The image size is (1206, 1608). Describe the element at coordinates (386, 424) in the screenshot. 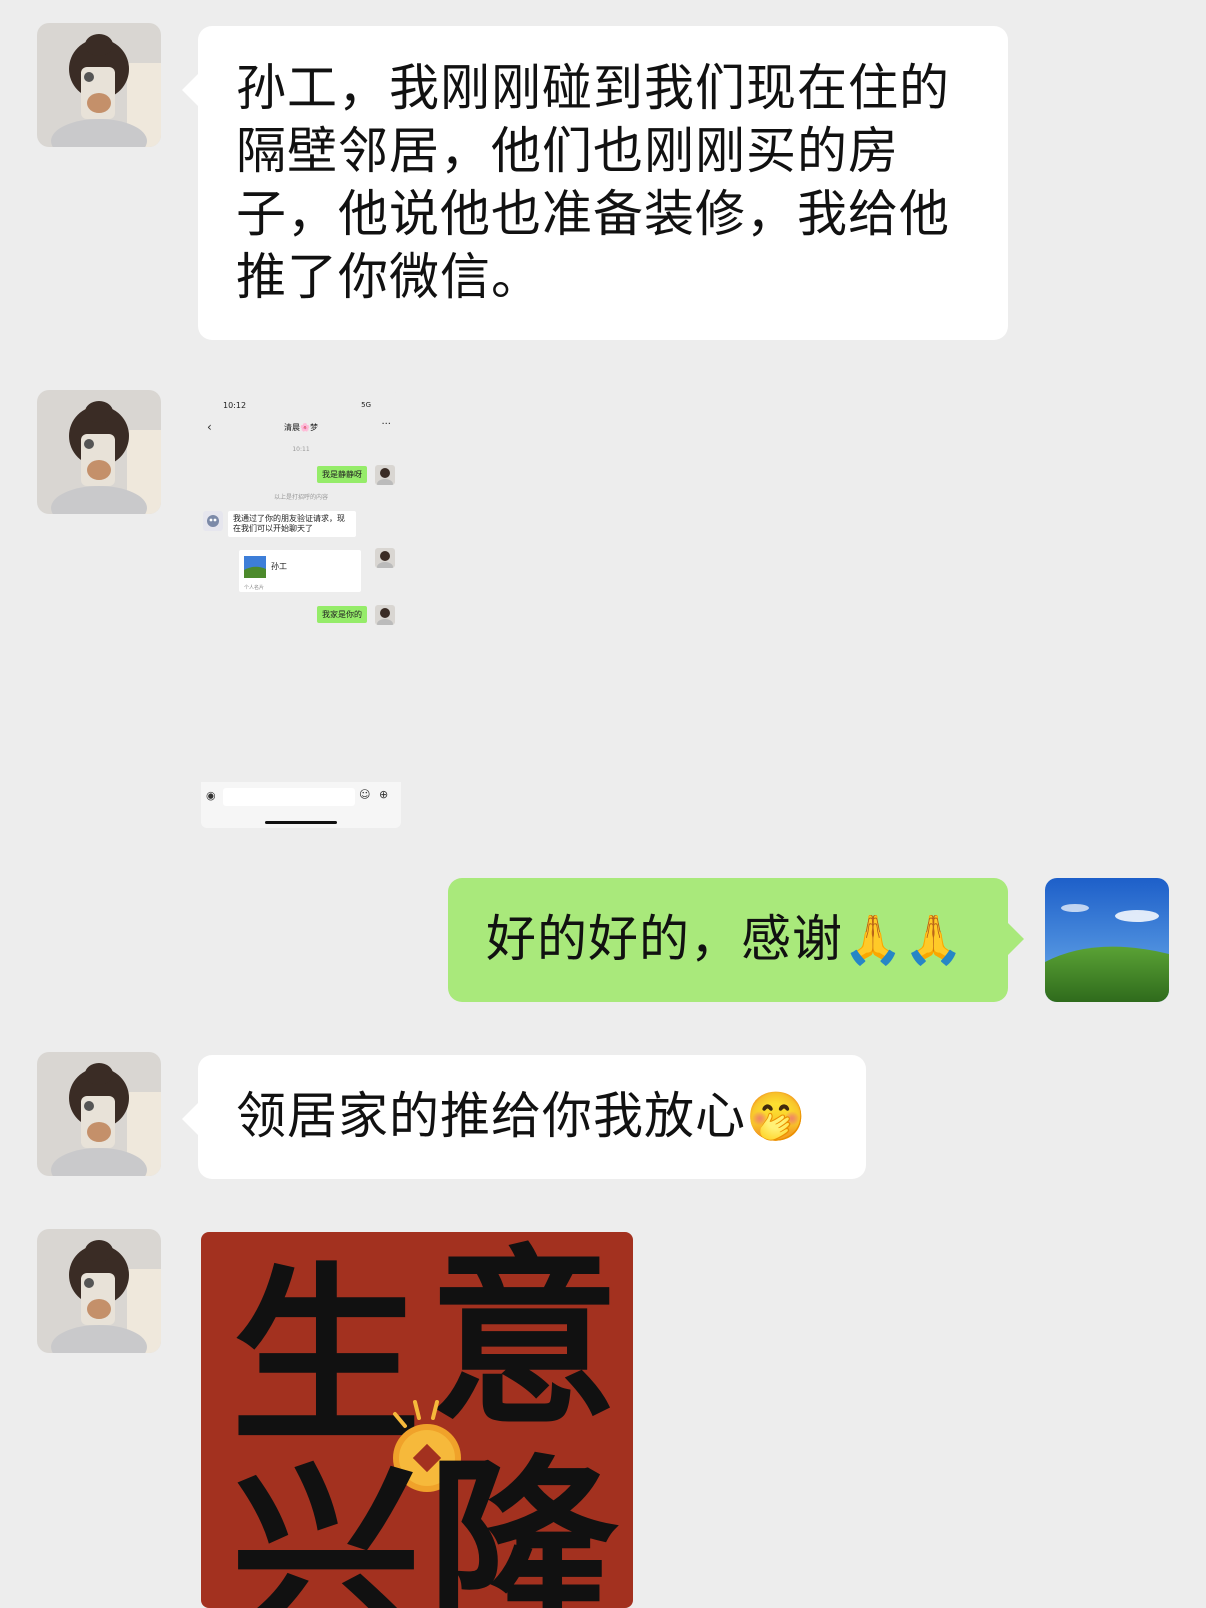

I see `more-icon: ···` at that location.